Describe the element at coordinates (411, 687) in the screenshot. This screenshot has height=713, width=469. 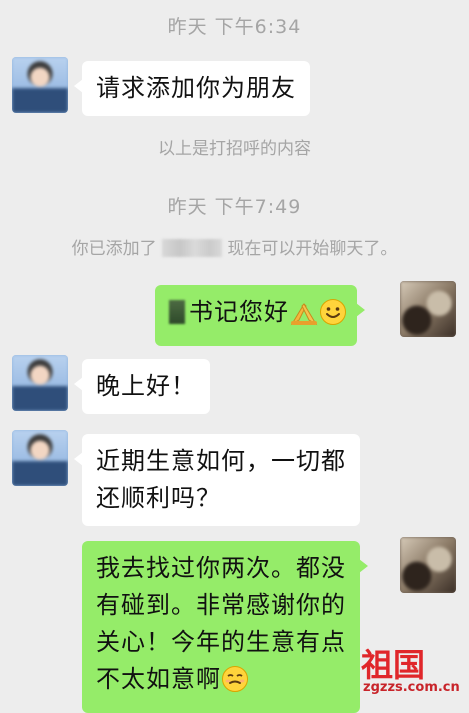
I see `watermark-url: zgzzs.com.cn` at that location.